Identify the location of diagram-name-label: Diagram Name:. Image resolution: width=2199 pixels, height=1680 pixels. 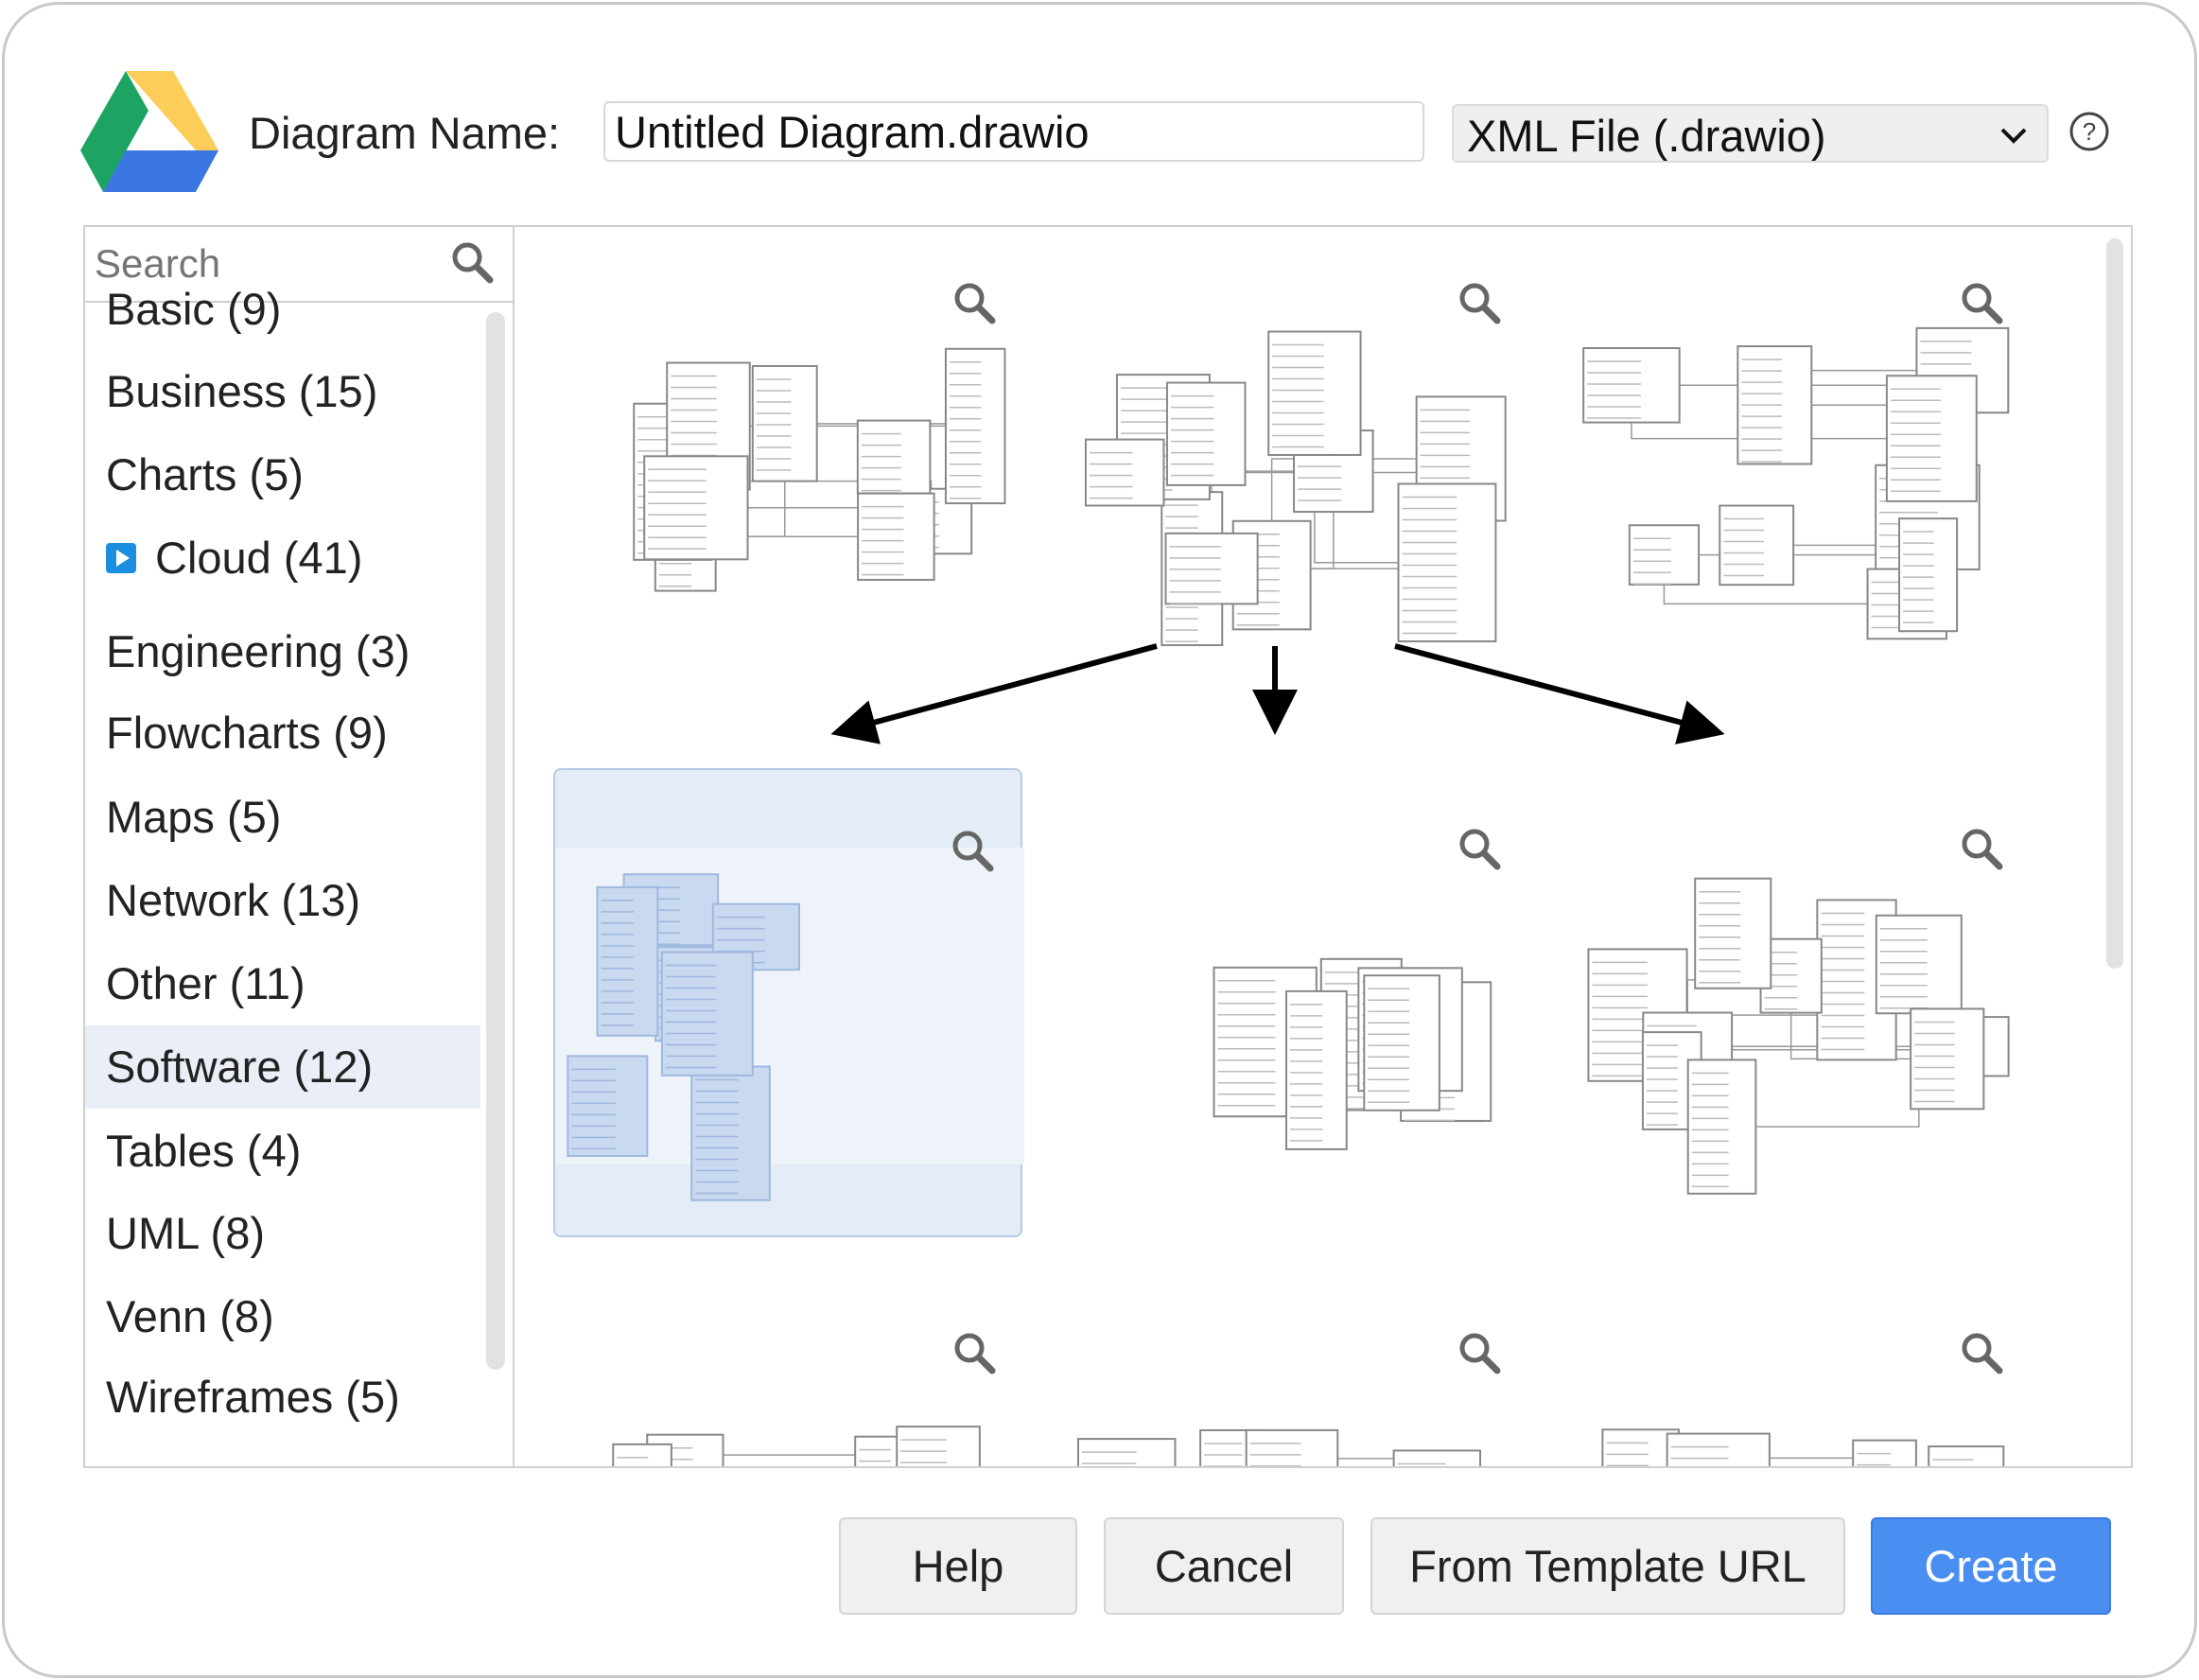
(405, 133).